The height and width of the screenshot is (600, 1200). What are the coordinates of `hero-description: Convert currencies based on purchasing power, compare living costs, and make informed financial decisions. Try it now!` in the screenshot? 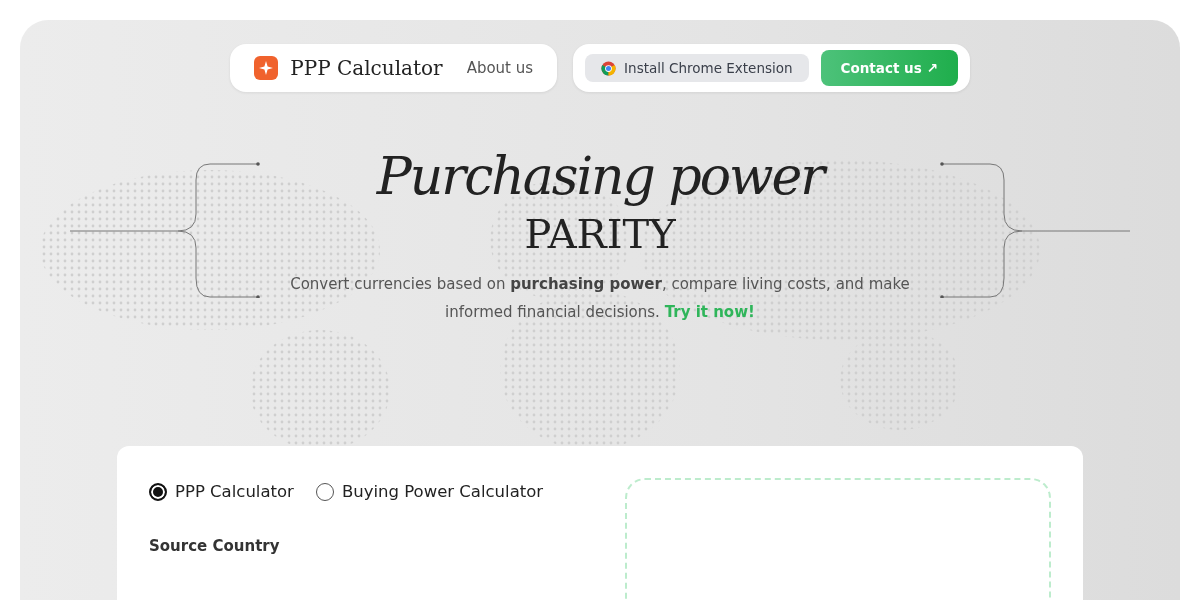 It's located at (600, 298).